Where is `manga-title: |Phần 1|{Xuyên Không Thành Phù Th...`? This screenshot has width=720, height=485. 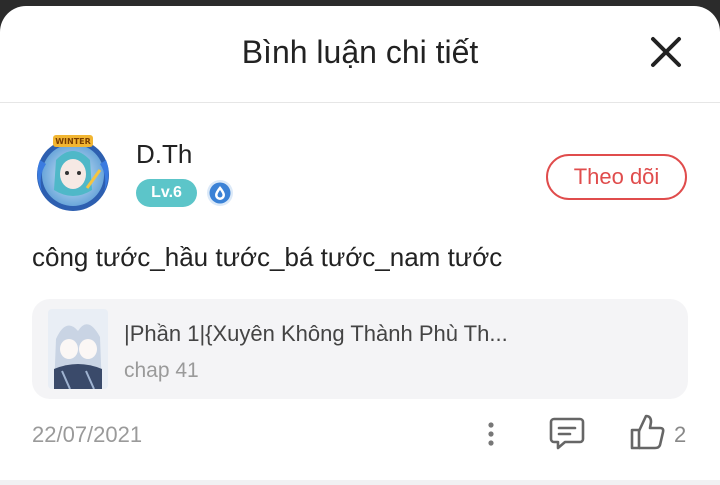 manga-title: |Phần 1|{Xuyên Không Thành Phù Th... is located at coordinates (316, 333).